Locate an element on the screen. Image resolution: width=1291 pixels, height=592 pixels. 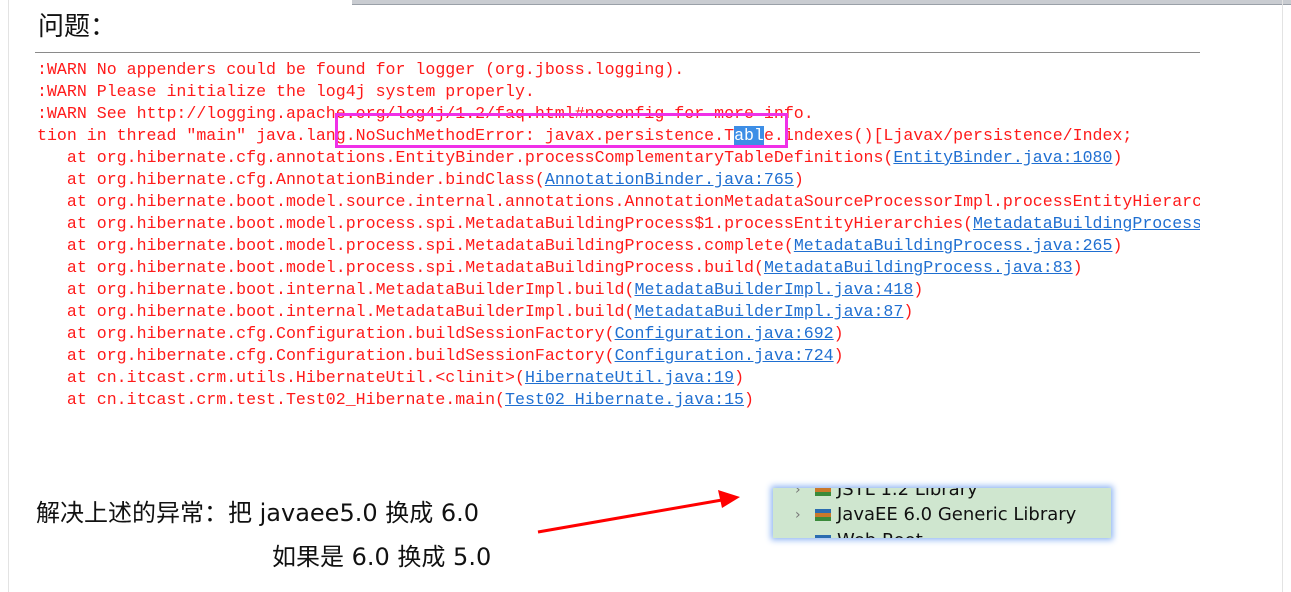
tree-item-label: JavaEE 6.0 Generic Library is located at coordinates (957, 514).